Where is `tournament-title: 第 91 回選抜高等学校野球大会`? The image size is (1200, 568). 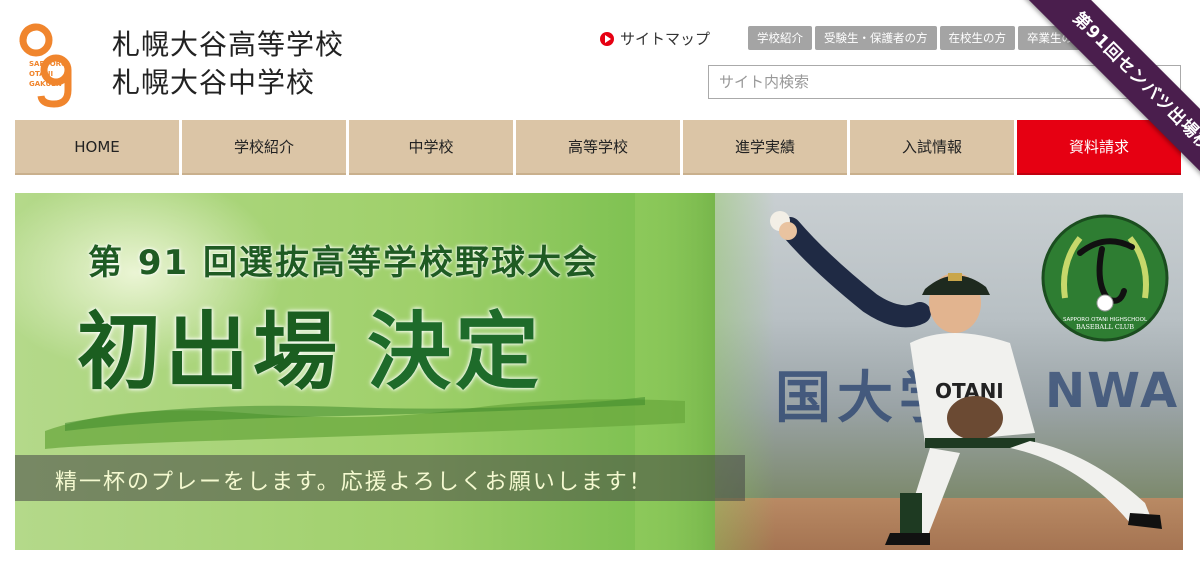 tournament-title: 第 91 回選抜高等学校野球大会 is located at coordinates (343, 263).